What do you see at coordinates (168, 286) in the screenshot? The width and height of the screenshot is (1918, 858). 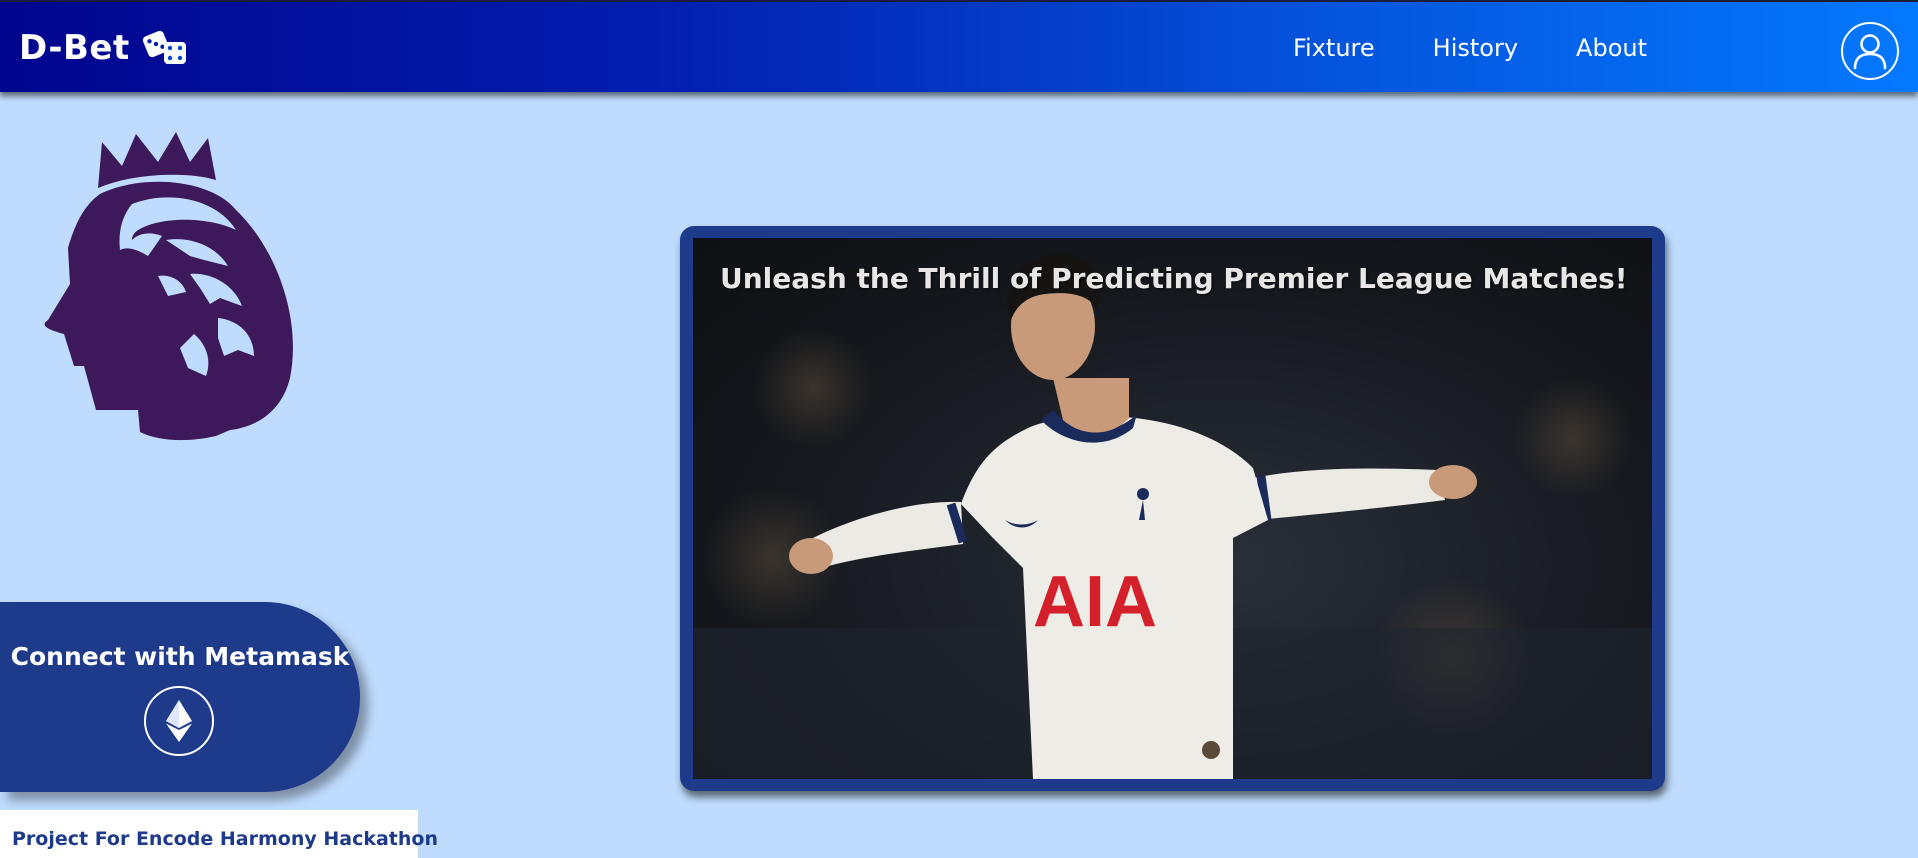 I see `premier-league-lion-icon` at bounding box center [168, 286].